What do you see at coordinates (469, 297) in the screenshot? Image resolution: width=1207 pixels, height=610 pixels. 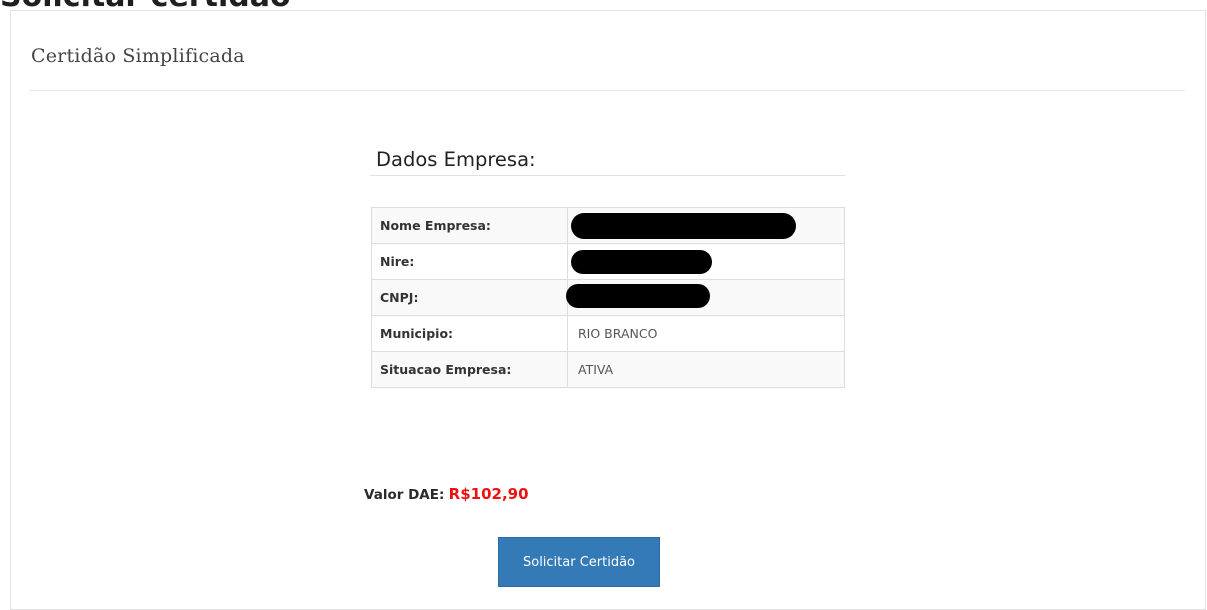 I see `cnpj-label: CNPJ:` at bounding box center [469, 297].